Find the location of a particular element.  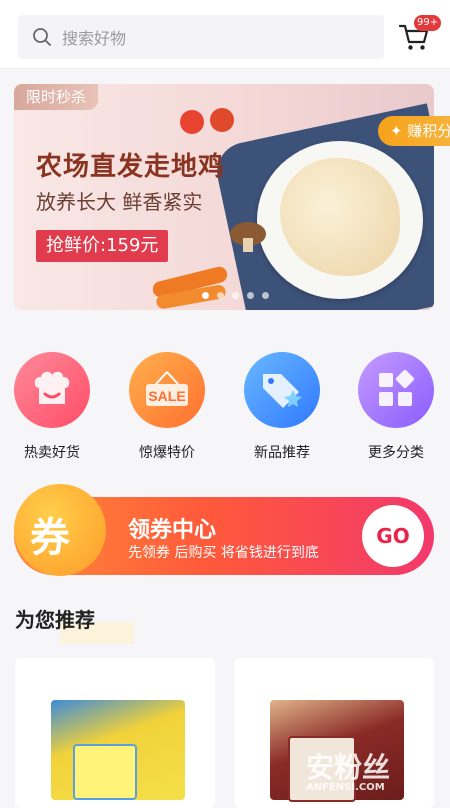

flash-sale-tag: 限时秒杀 is located at coordinates (56, 97).